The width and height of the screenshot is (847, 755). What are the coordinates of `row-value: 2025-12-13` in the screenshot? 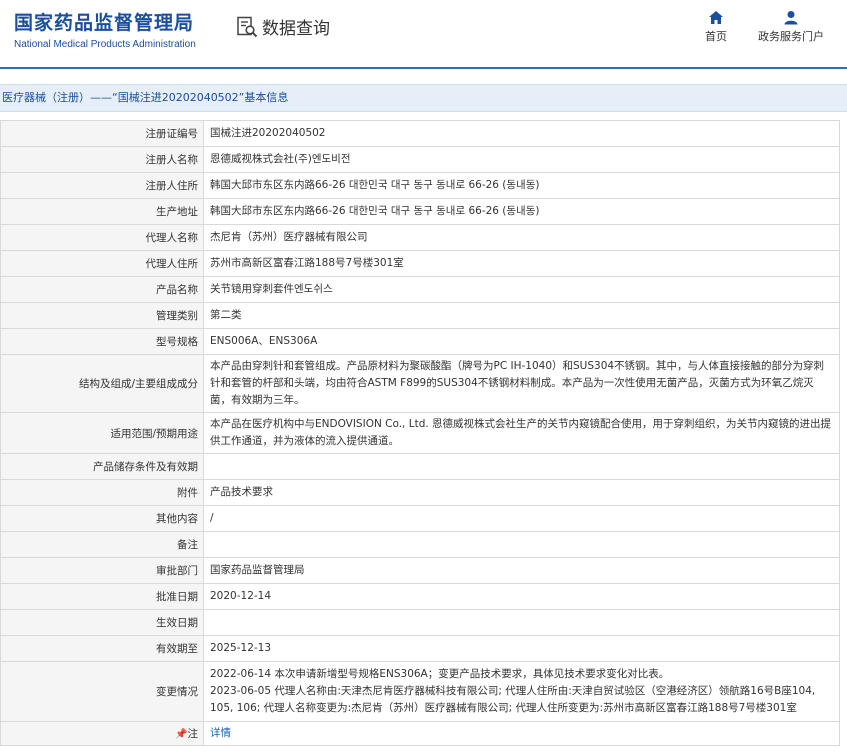 It's located at (521, 648).